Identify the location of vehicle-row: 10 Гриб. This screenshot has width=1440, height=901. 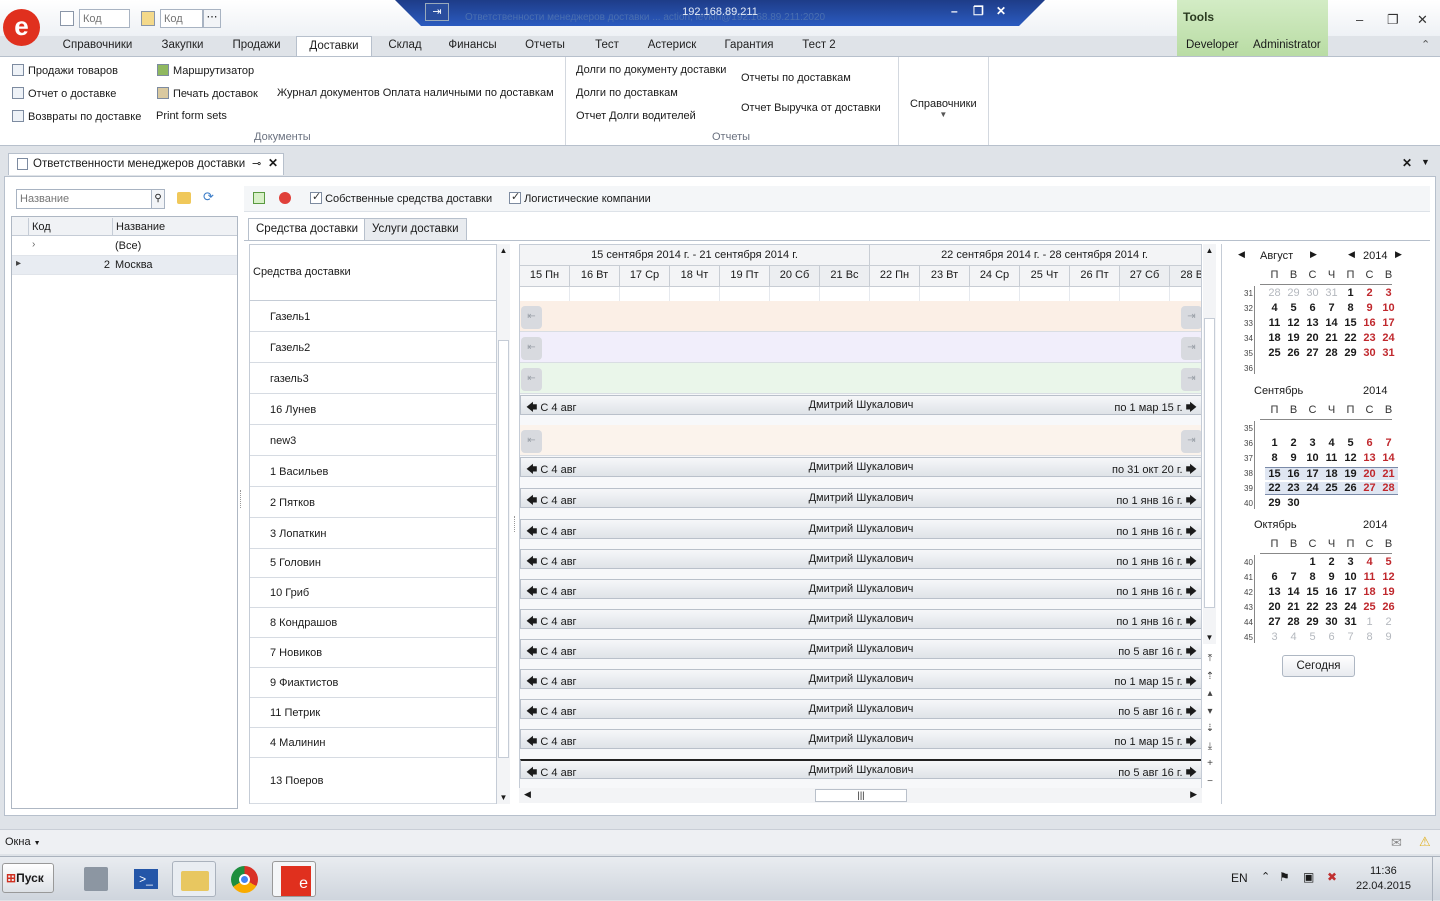
(373, 593).